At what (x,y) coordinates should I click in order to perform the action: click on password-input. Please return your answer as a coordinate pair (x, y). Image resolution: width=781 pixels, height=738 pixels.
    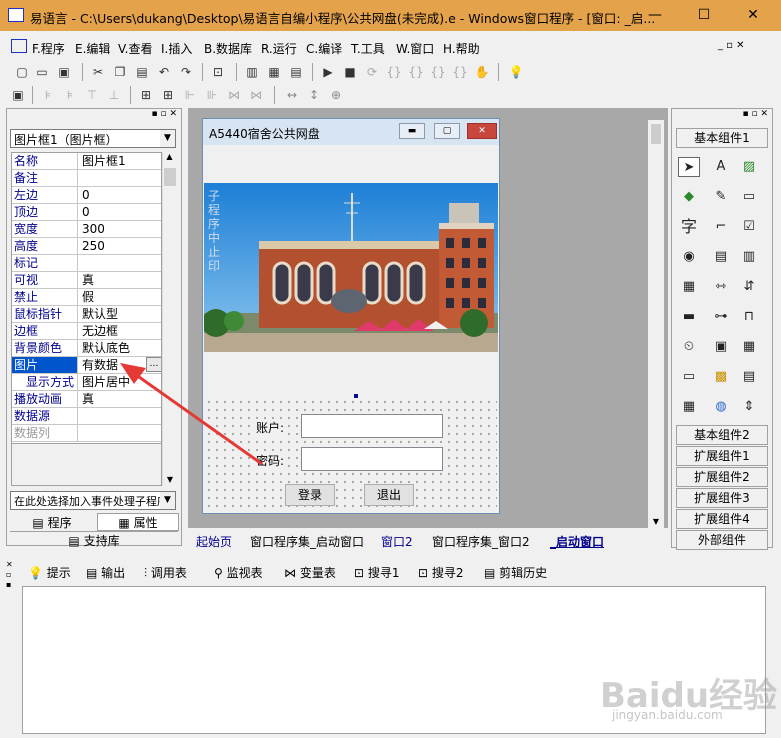
    Looking at the image, I should click on (372, 459).